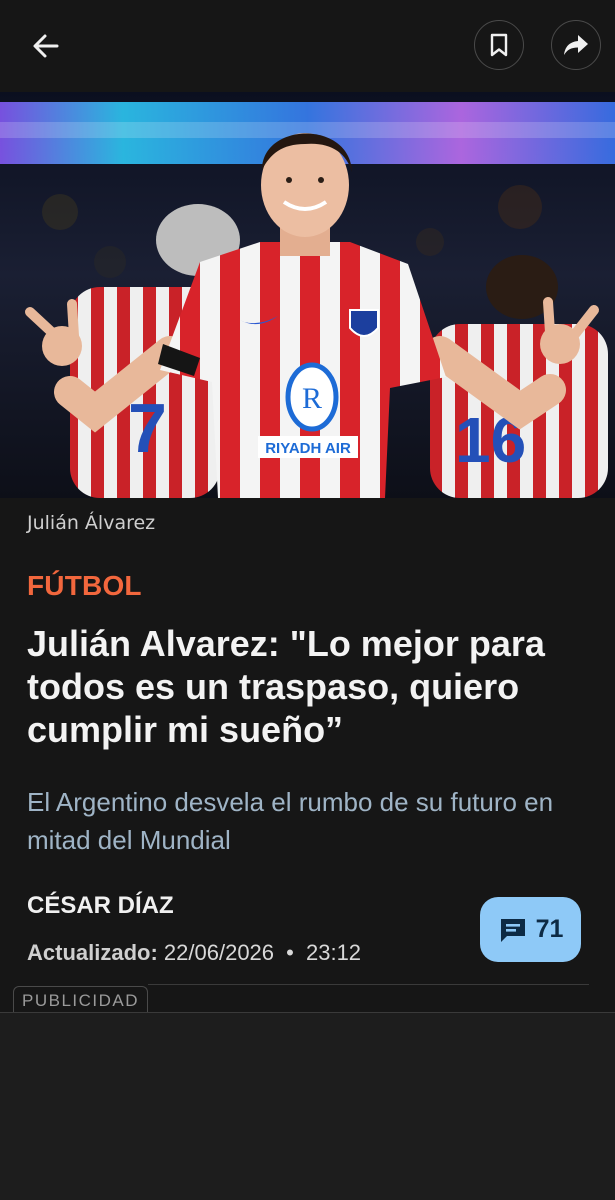 The image size is (615, 1200). Describe the element at coordinates (100, 906) in the screenshot. I see `author-name: CÉSAR DÍAZ` at that location.